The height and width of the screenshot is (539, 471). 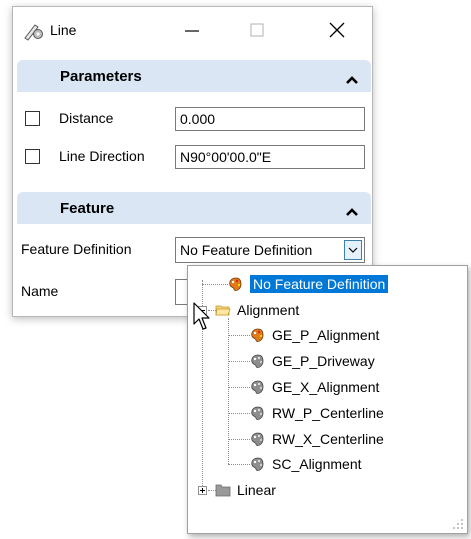 I want to click on tree-item-rw-p-centerline: RW_P_Centerline, so click(x=317, y=413).